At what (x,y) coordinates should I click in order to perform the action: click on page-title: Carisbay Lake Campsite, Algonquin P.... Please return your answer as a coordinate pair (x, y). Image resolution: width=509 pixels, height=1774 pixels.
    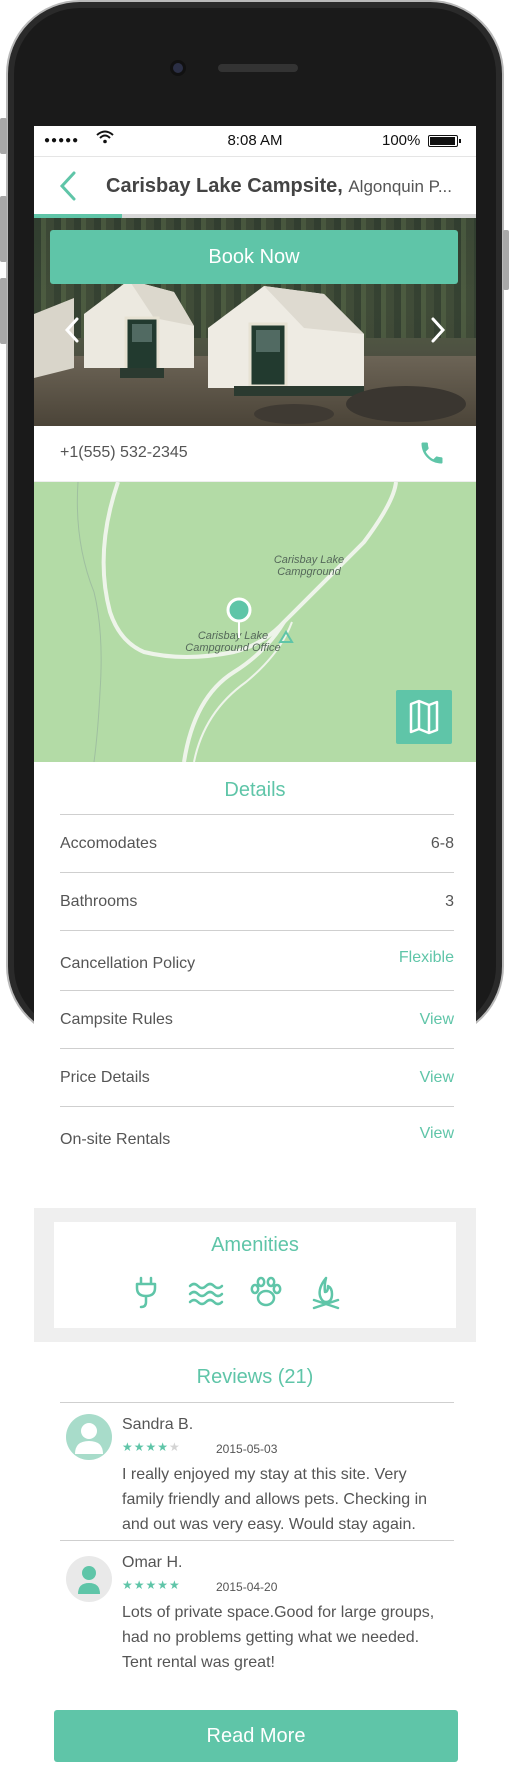
    Looking at the image, I should click on (286, 186).